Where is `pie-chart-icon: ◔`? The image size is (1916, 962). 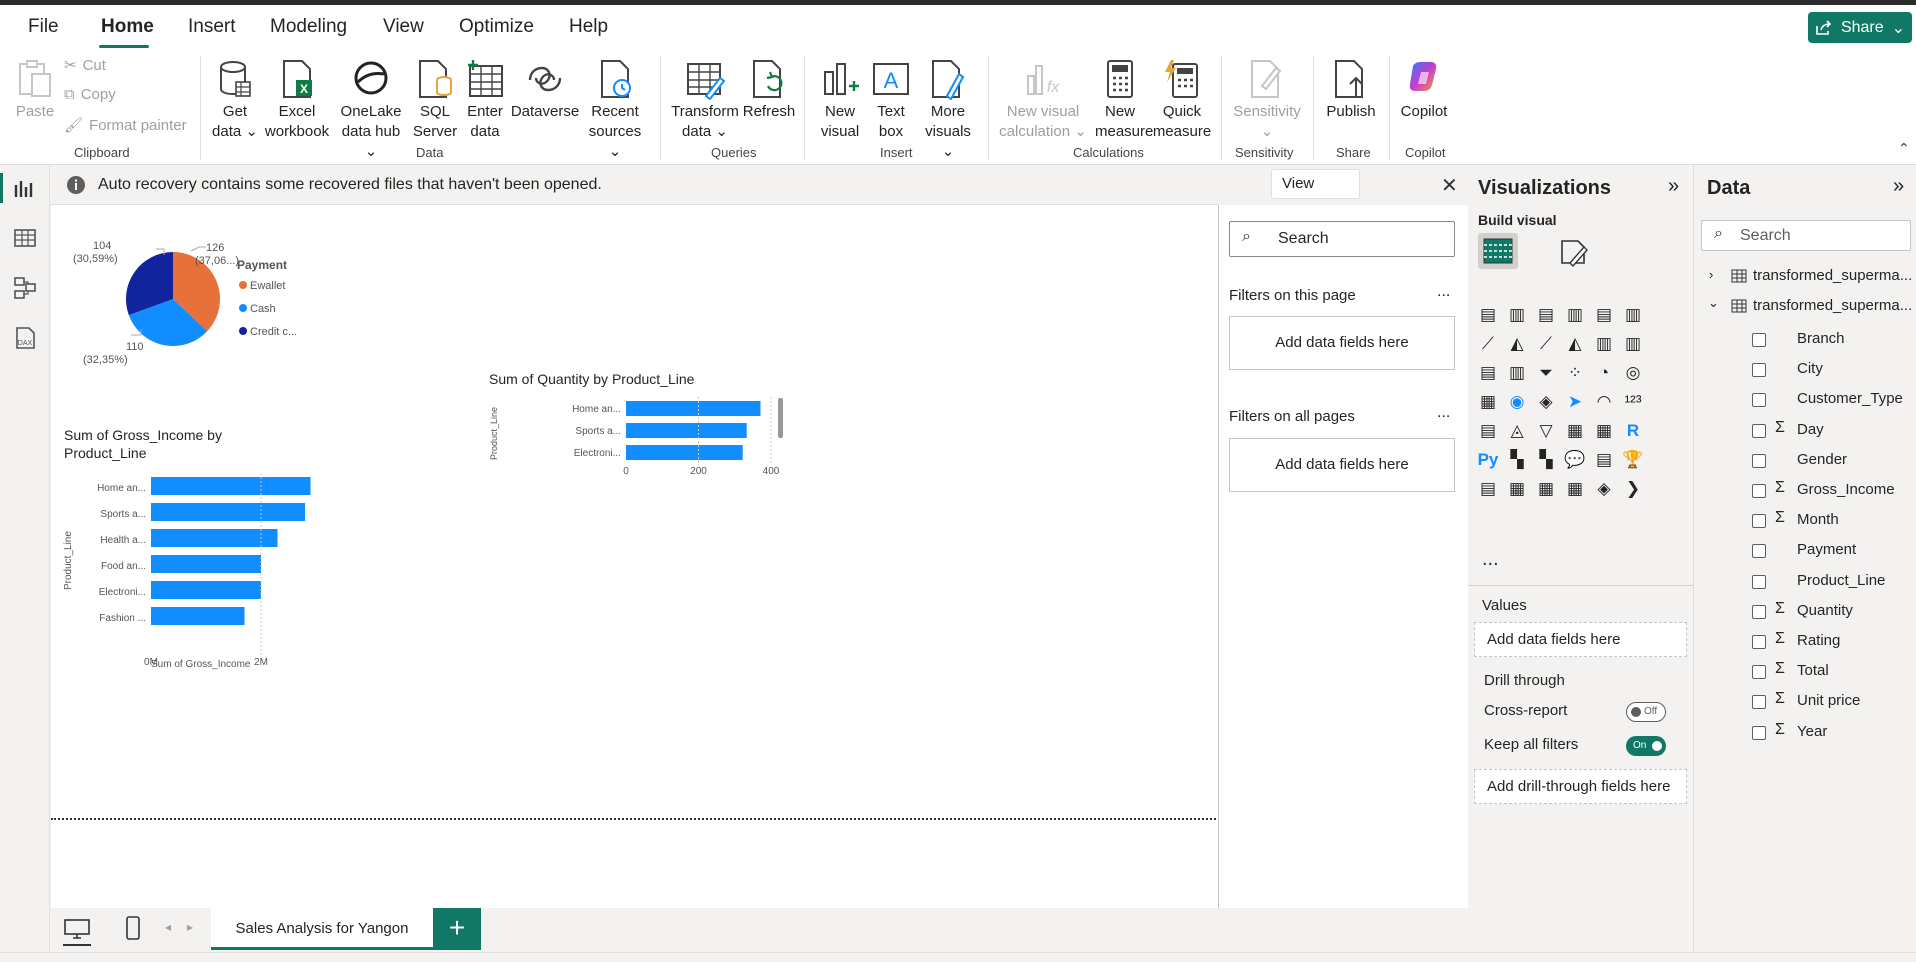
pie-chart-icon: ◔ is located at coordinates (1604, 373).